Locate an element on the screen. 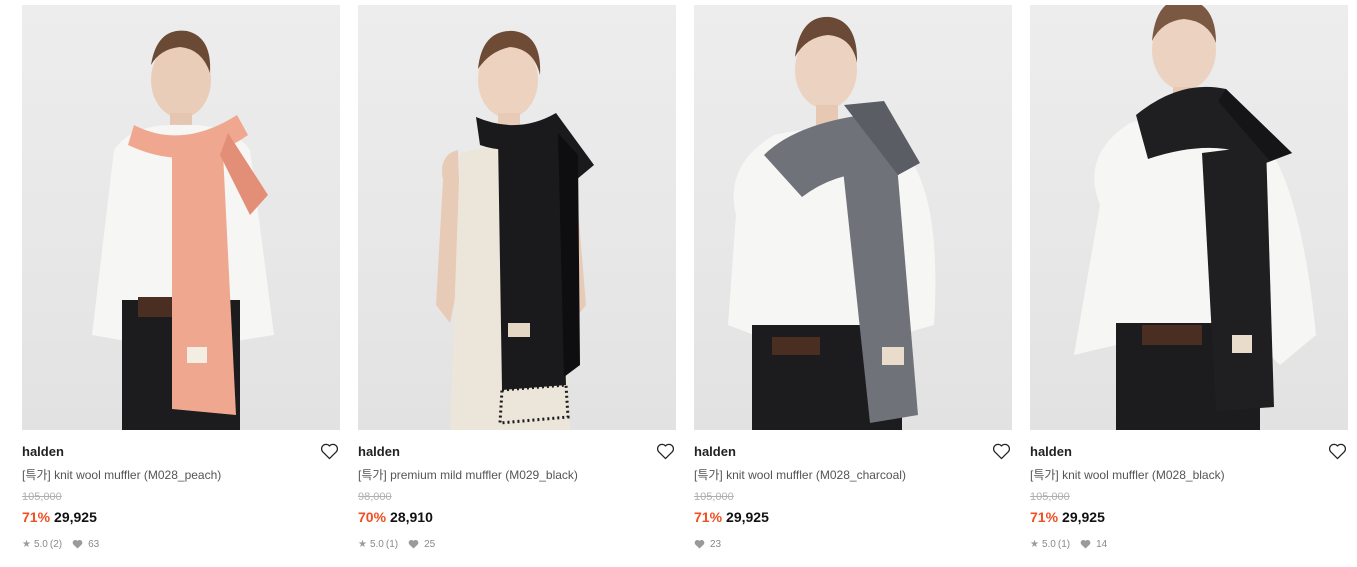 Image resolution: width=1357 pixels, height=567 pixels. like-count: 23 is located at coordinates (716, 544).